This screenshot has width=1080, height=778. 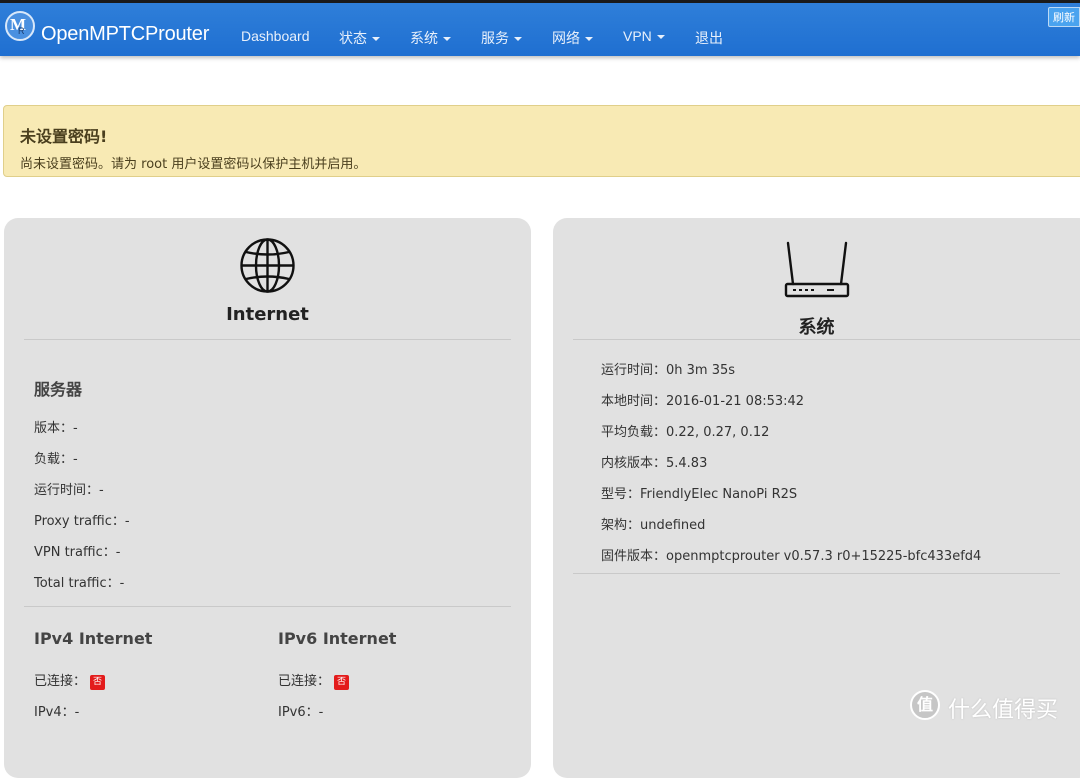 What do you see at coordinates (20, 26) in the screenshot?
I see `openmptcprouter-logo-icon: MR` at bounding box center [20, 26].